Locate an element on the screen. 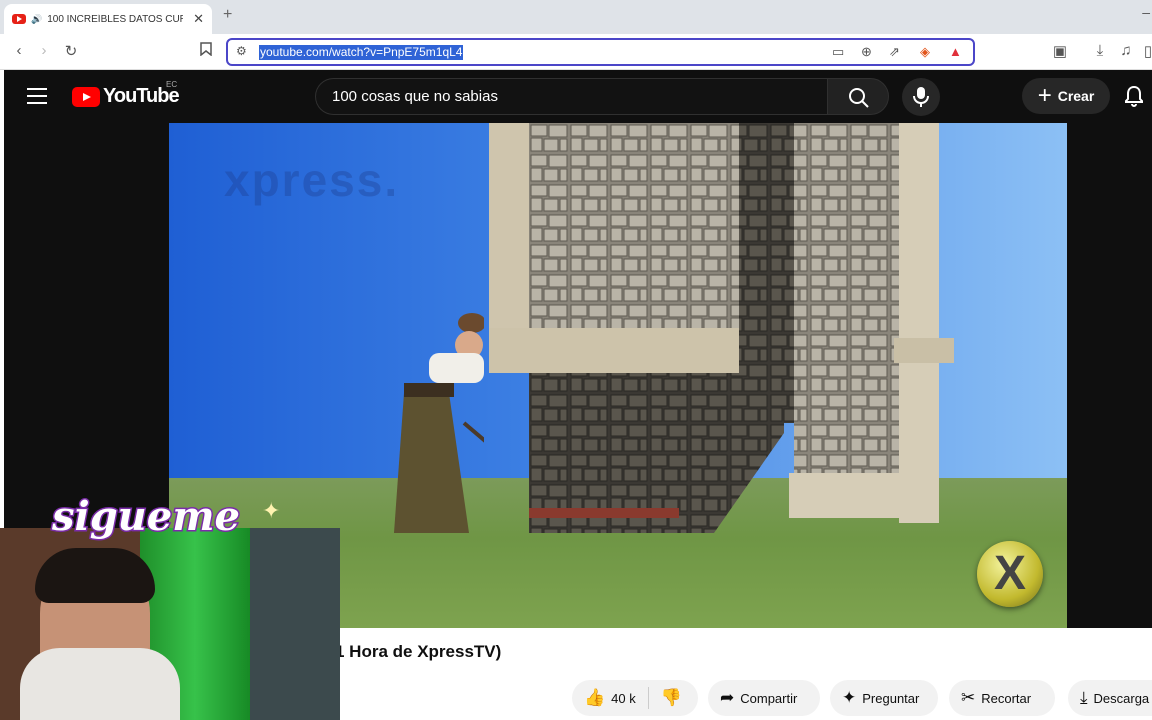 This screenshot has width=1152, height=720. clip-button: ✂ Recortar is located at coordinates (1002, 698).